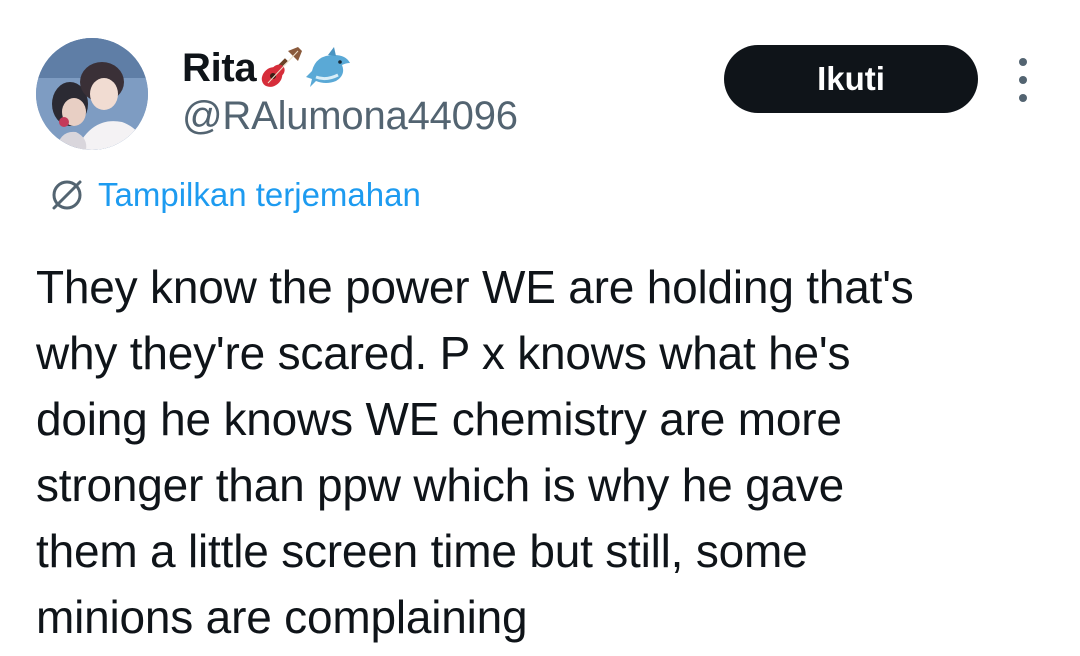 The image size is (1080, 656). What do you see at coordinates (219, 68) in the screenshot?
I see `display-name: Rita` at bounding box center [219, 68].